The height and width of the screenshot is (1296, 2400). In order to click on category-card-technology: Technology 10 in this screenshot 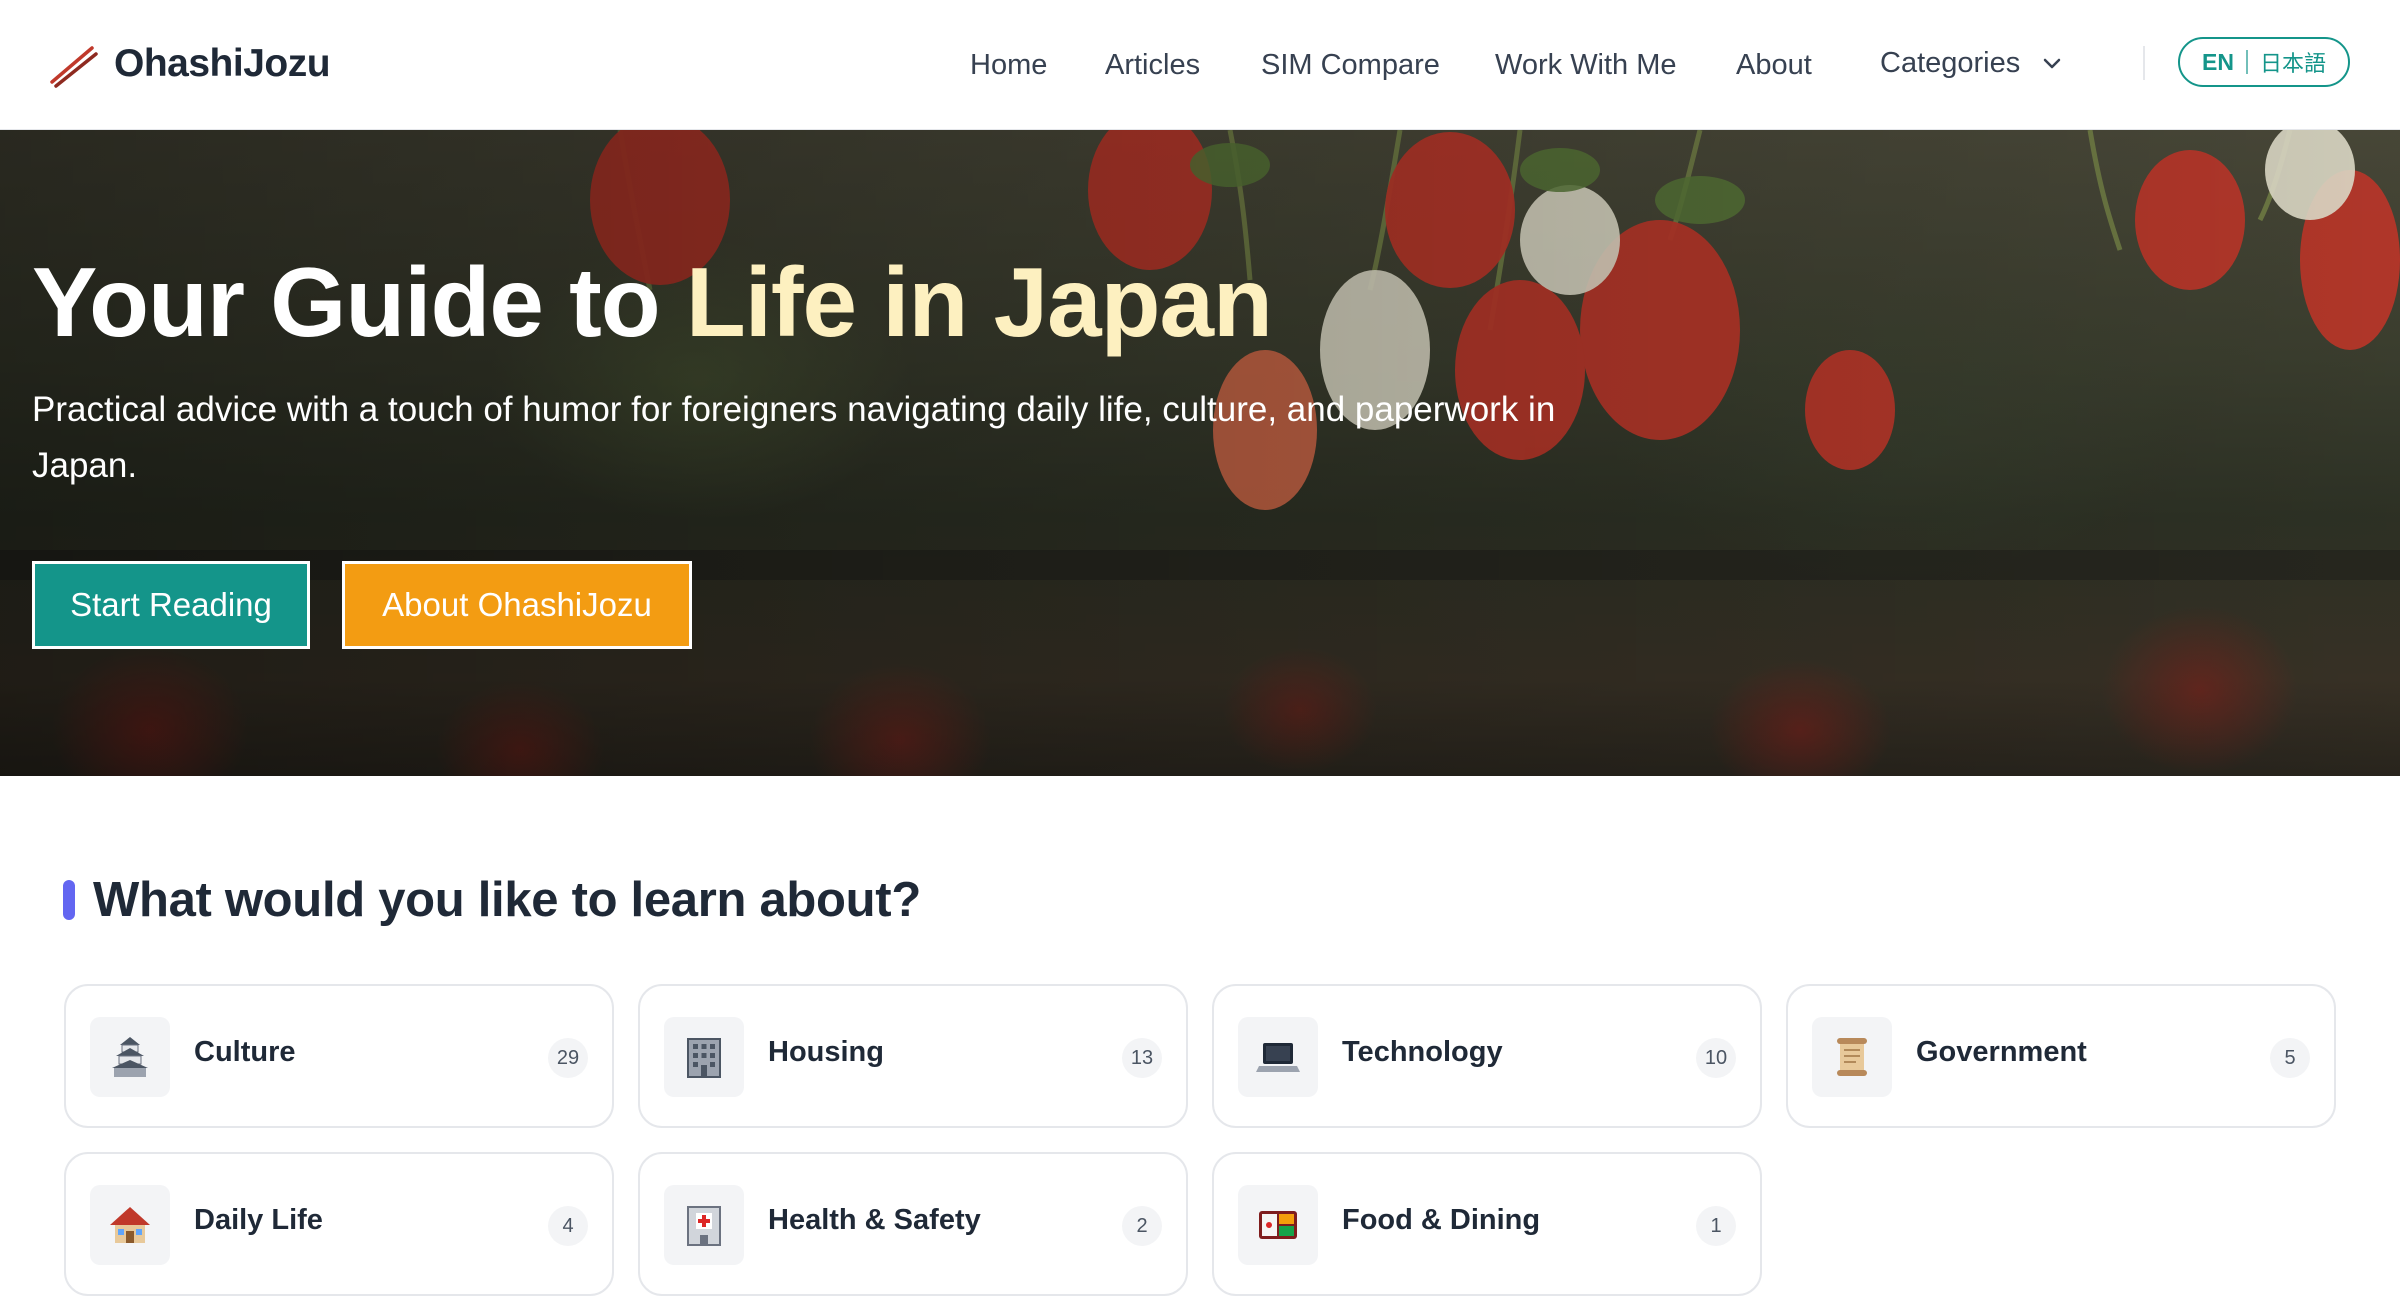, I will do `click(1487, 1056)`.